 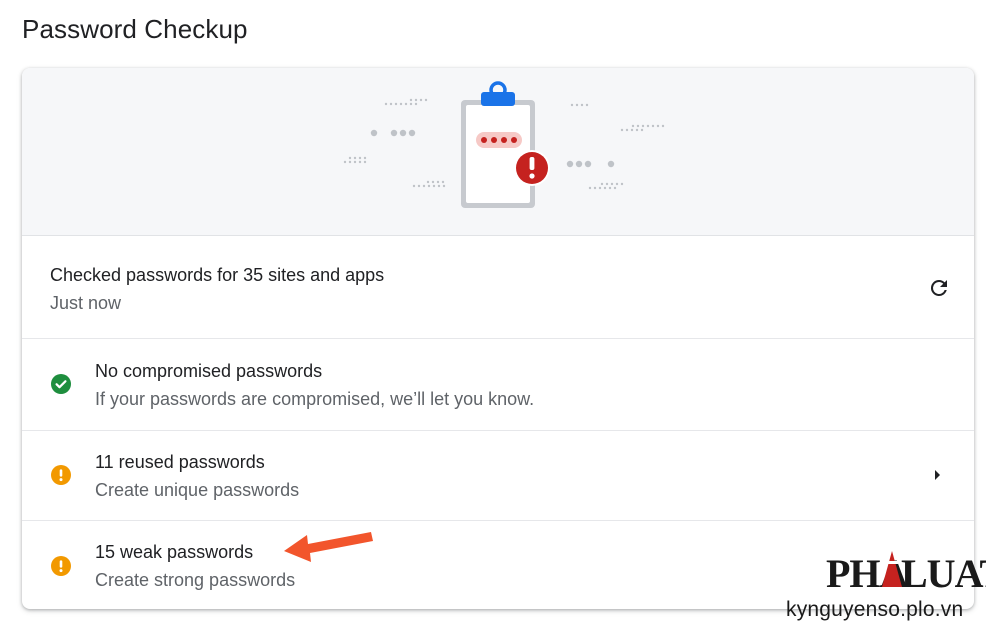 I want to click on watermark-logo: PHA LUAT, so click(x=906, y=573).